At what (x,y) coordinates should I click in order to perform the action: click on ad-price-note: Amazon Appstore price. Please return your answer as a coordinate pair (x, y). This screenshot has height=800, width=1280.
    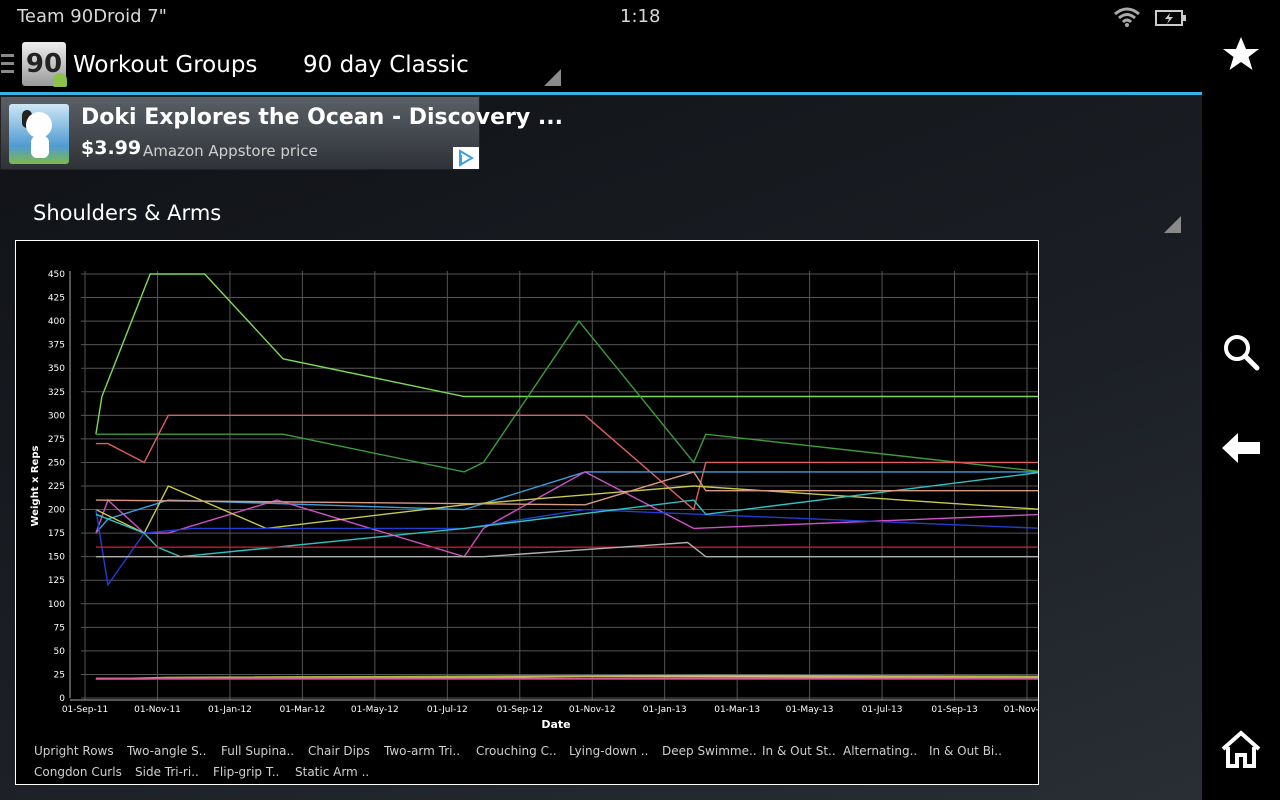
    Looking at the image, I should click on (230, 151).